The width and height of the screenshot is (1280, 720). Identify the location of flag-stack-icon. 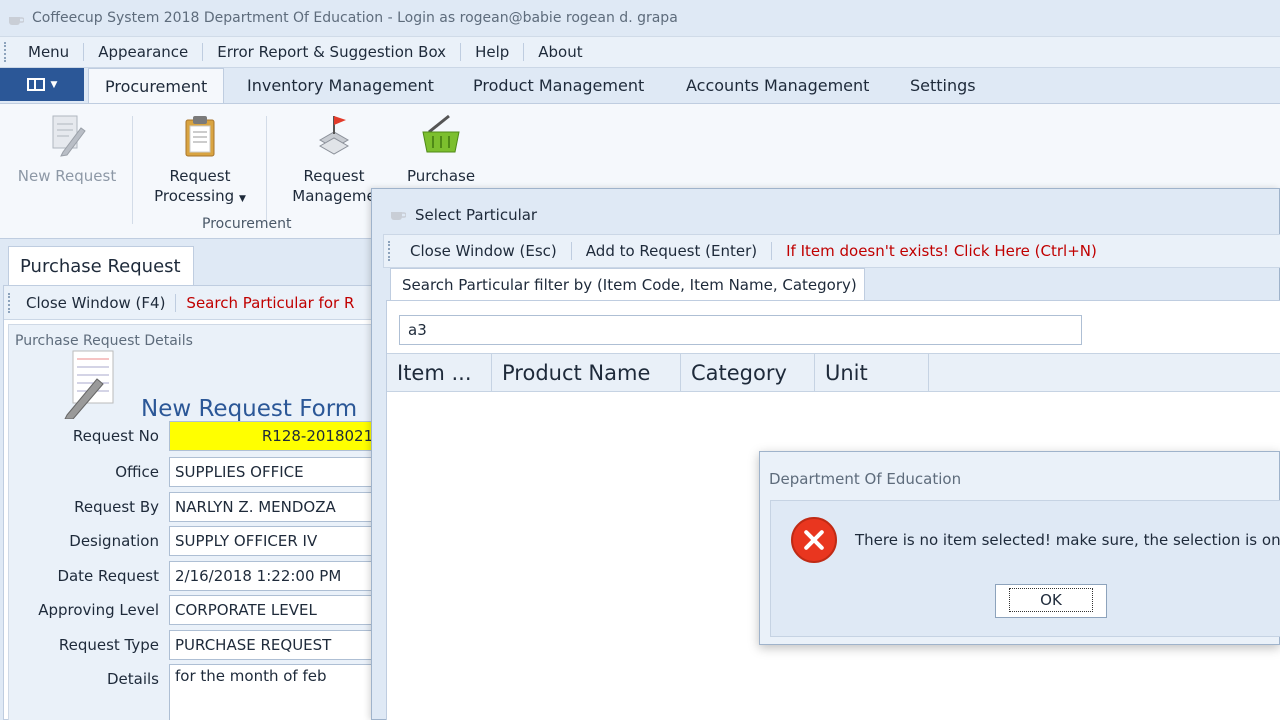
(334, 135).